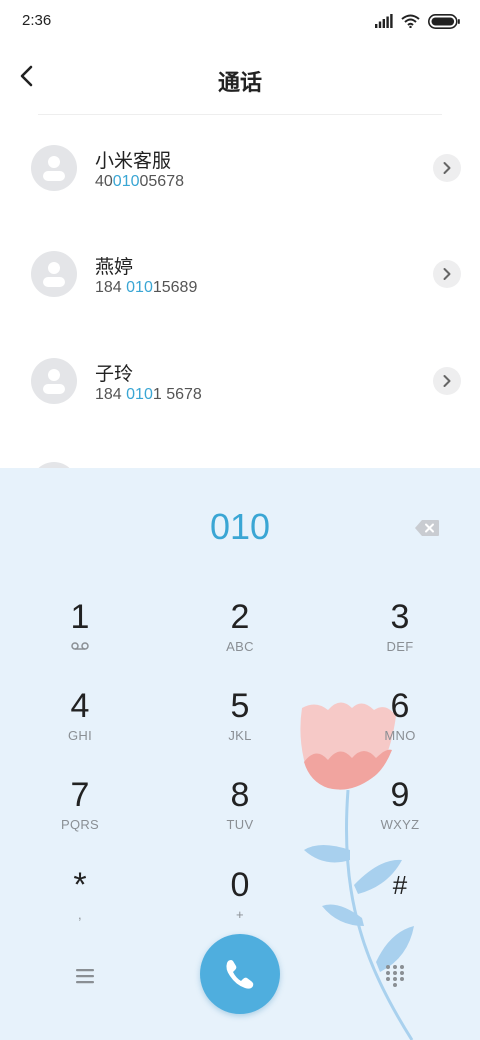  What do you see at coordinates (240, 824) in the screenshot?
I see `key-letters: TUV` at bounding box center [240, 824].